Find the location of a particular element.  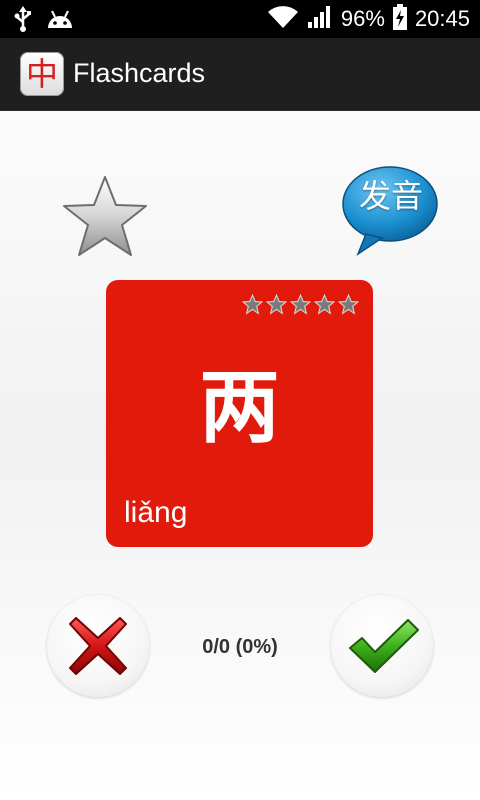

signal-icon is located at coordinates (320, 19).